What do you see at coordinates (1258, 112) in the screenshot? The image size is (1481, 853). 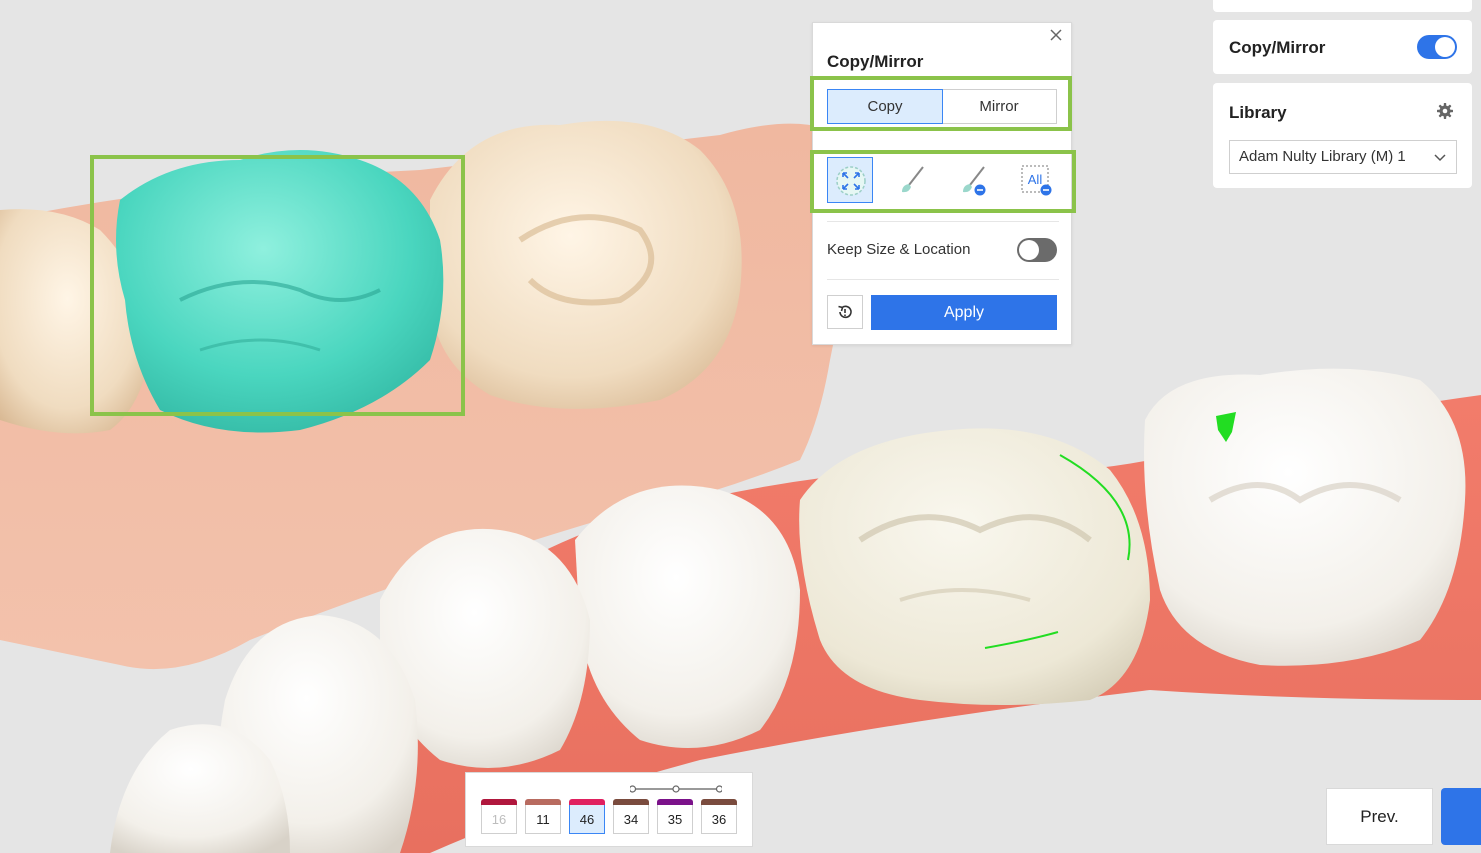 I see `library-label: Library` at bounding box center [1258, 112].